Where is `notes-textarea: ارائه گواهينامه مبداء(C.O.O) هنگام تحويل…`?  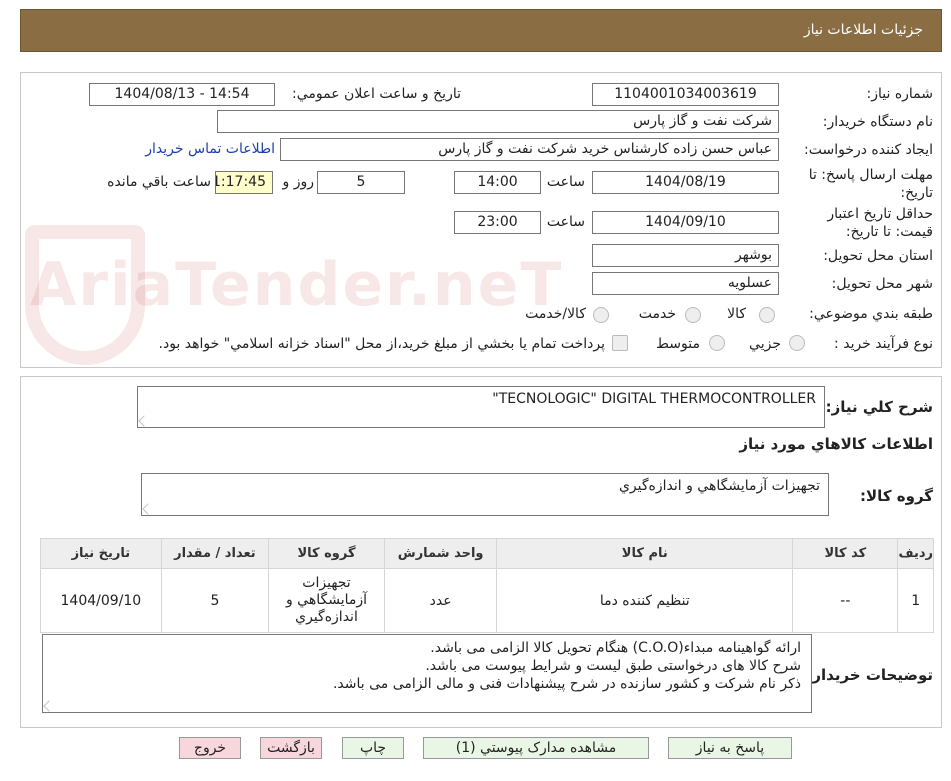
notes-textarea: ارائه گواهينامه مبداء(C.O.O) هنگام تحويل… is located at coordinates (427, 673).